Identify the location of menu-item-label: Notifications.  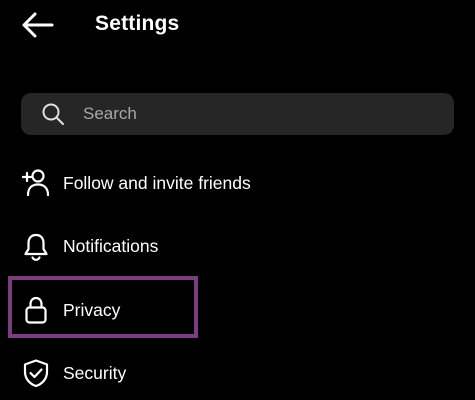
(111, 246).